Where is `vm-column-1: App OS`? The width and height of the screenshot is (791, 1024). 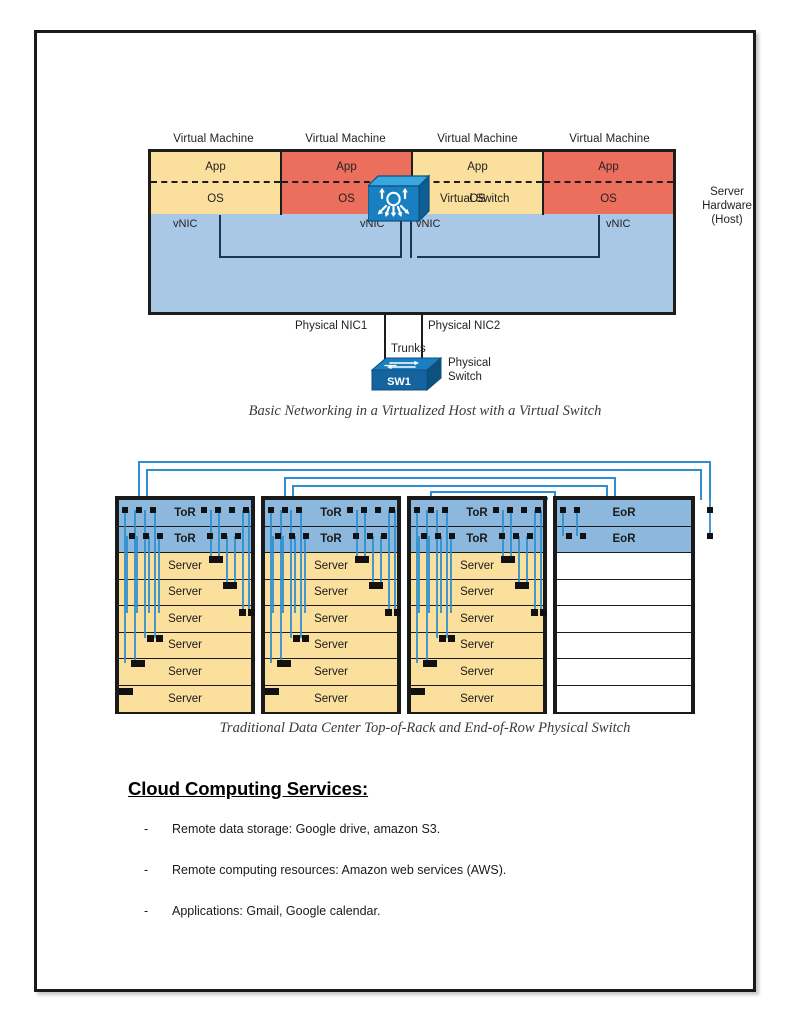 vm-column-1: App OS is located at coordinates (216, 183).